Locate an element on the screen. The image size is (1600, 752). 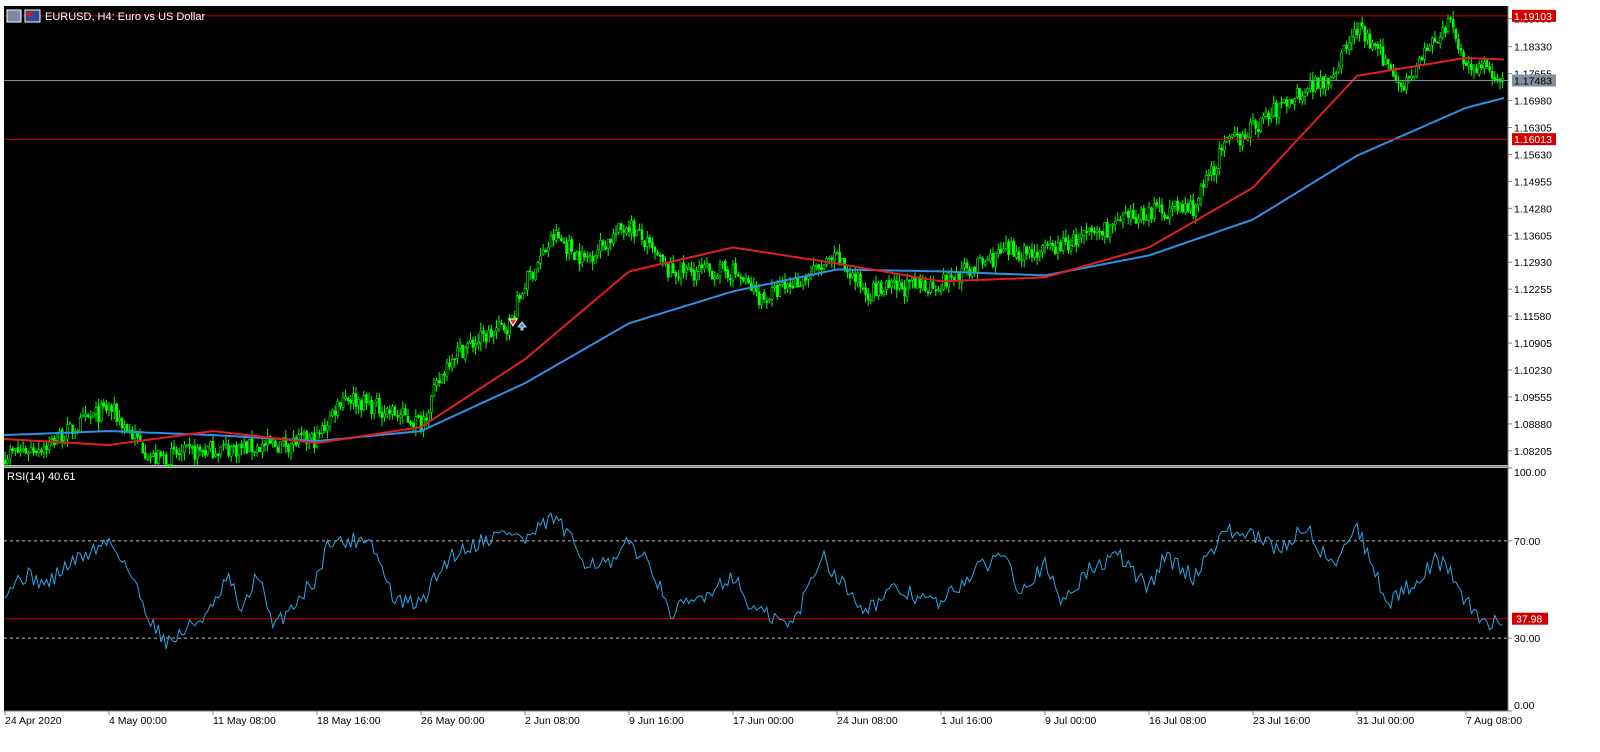
current-price-marker: 1.17483 is located at coordinates (1534, 81).